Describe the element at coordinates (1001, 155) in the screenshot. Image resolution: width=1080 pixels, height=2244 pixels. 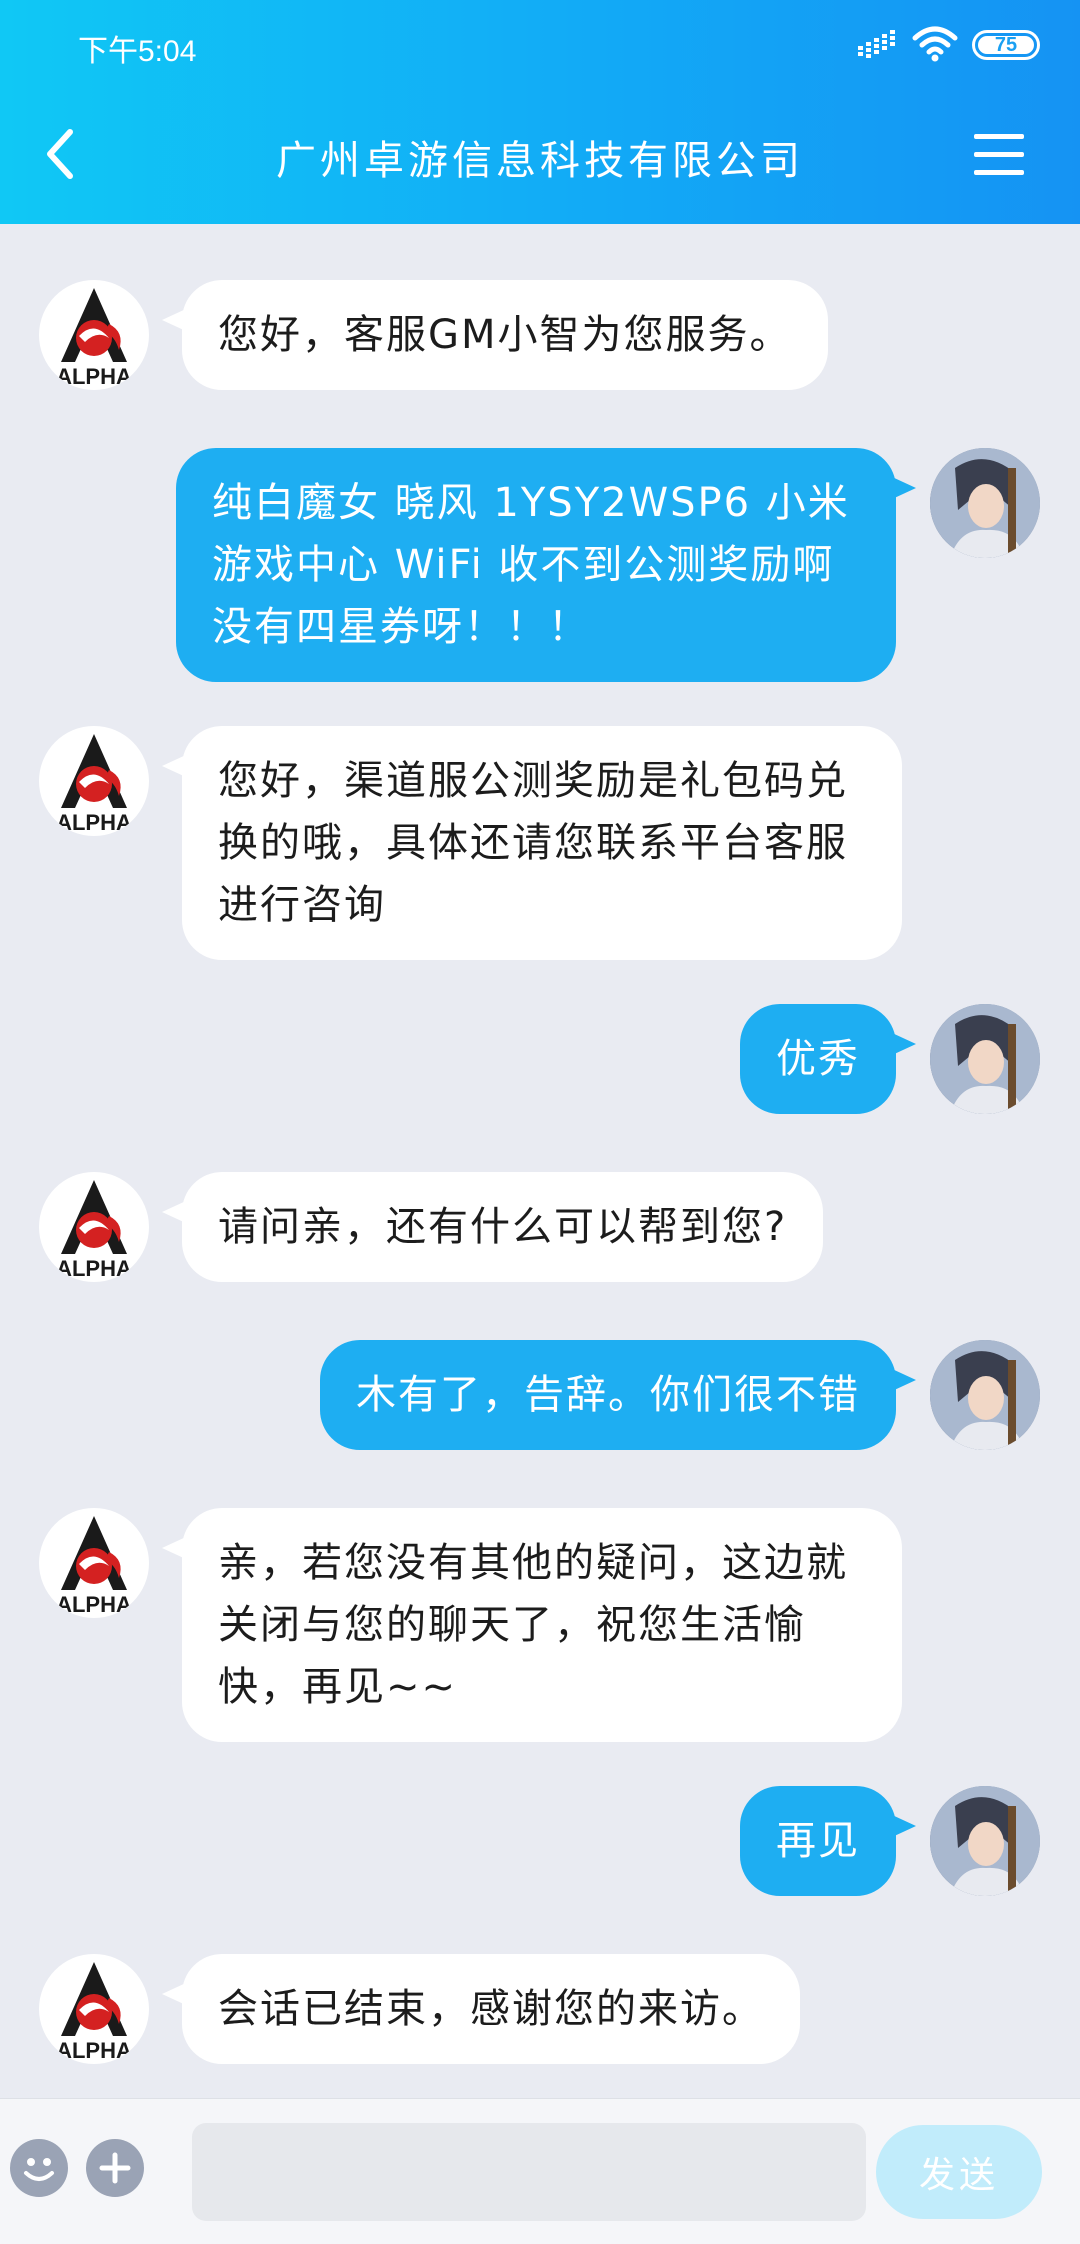
I see `menu-button` at that location.